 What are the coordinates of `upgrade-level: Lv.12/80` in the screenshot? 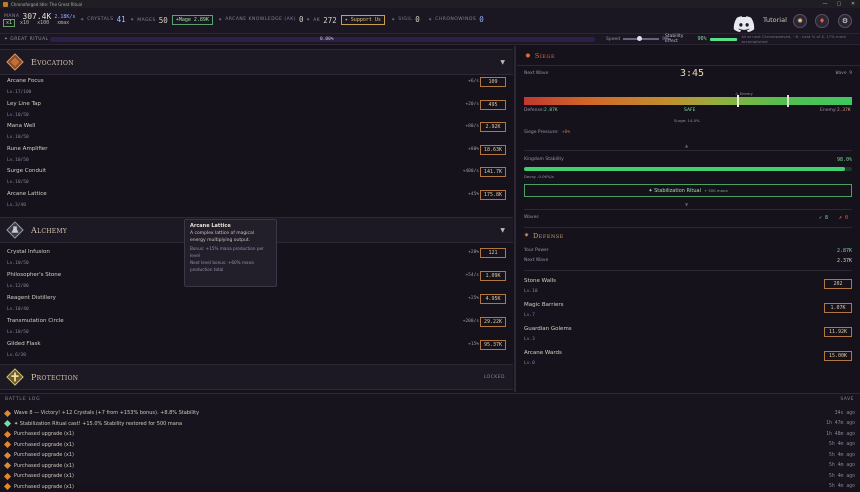 It's located at (18, 286).